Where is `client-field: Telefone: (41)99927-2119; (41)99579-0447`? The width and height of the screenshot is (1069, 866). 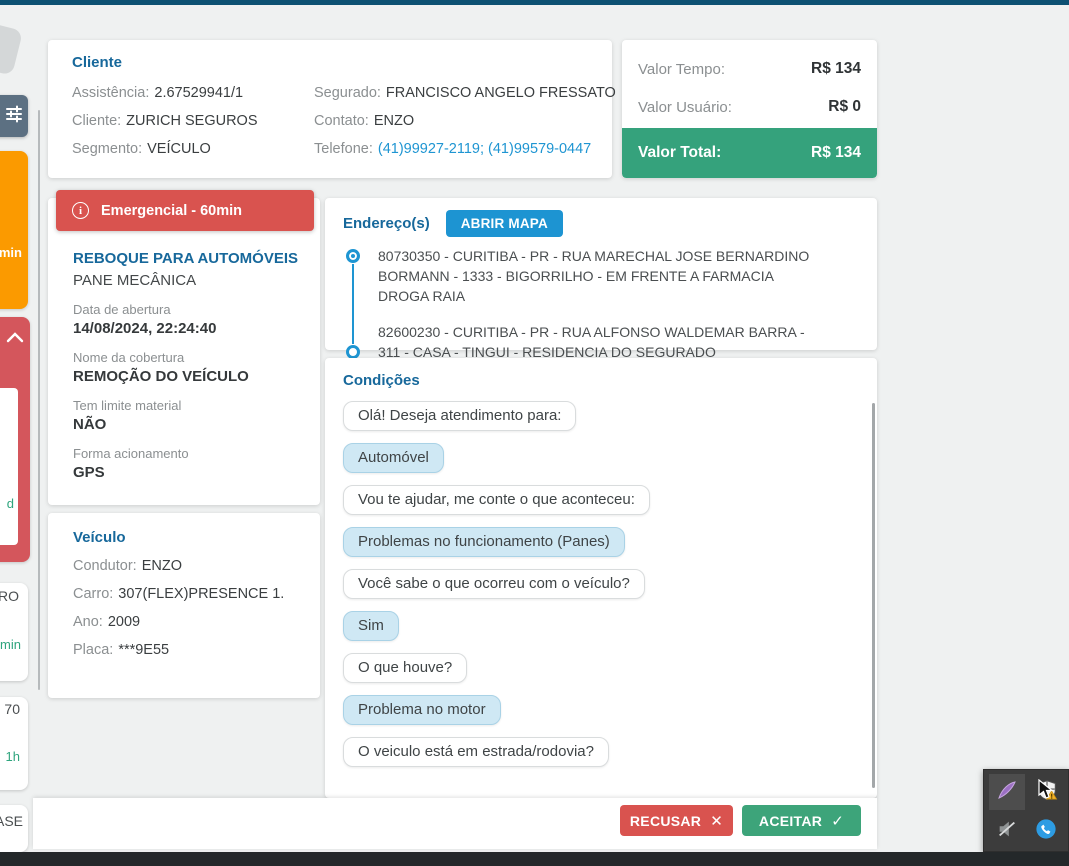
client-field: Telefone: (41)99927-2119; (41)99579-0447 is located at coordinates (465, 149).